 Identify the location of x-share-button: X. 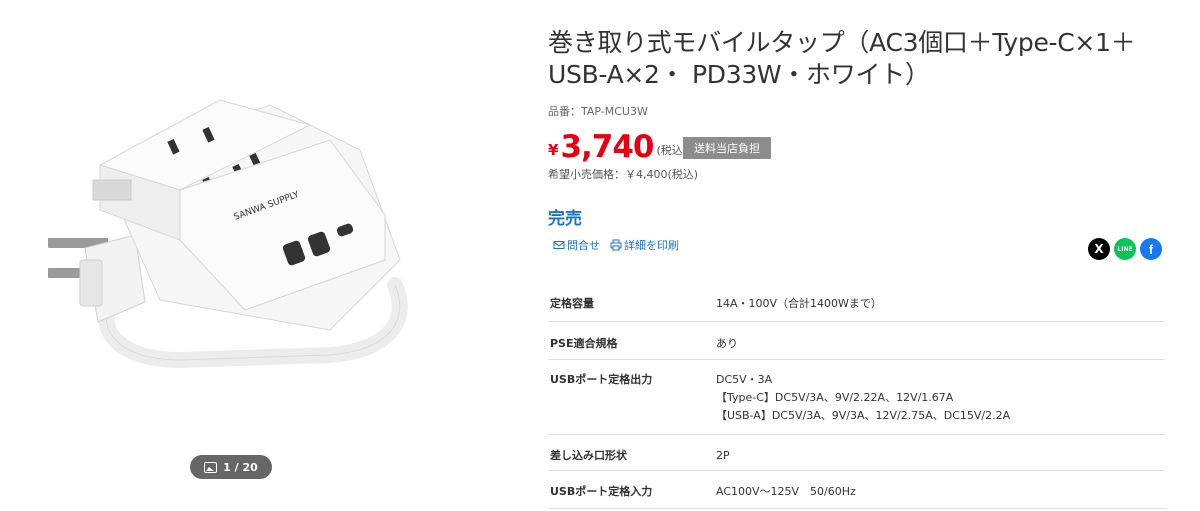
(1099, 249).